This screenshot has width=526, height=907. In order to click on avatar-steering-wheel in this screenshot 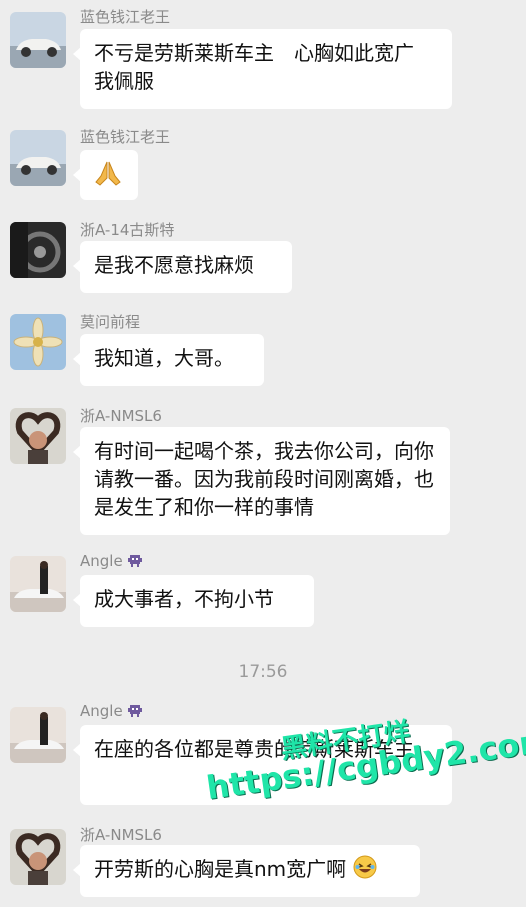, I will do `click(38, 250)`.